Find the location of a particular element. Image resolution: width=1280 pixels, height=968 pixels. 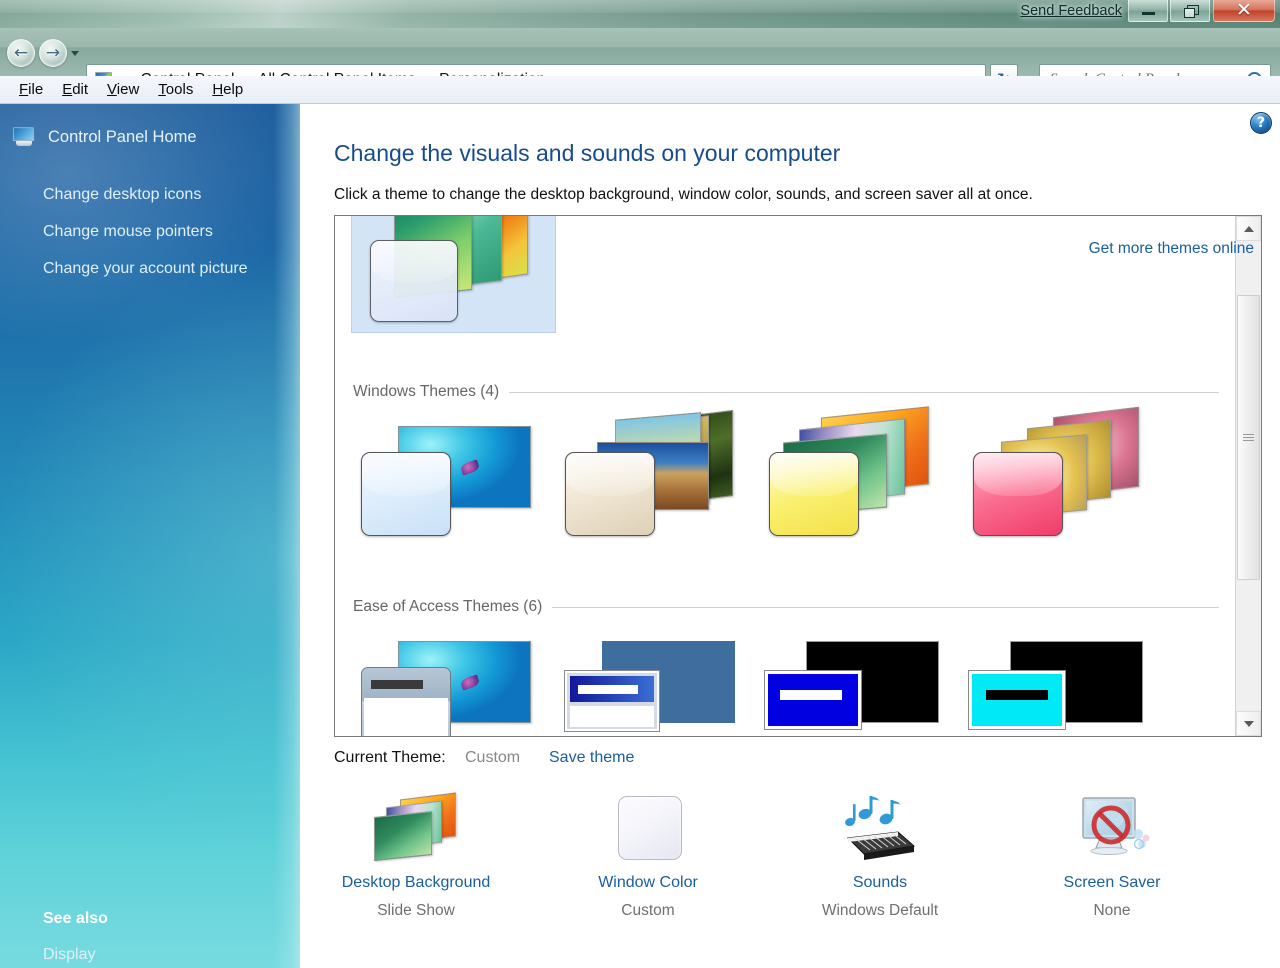

menu-view-rest: iew is located at coordinates (128, 89).